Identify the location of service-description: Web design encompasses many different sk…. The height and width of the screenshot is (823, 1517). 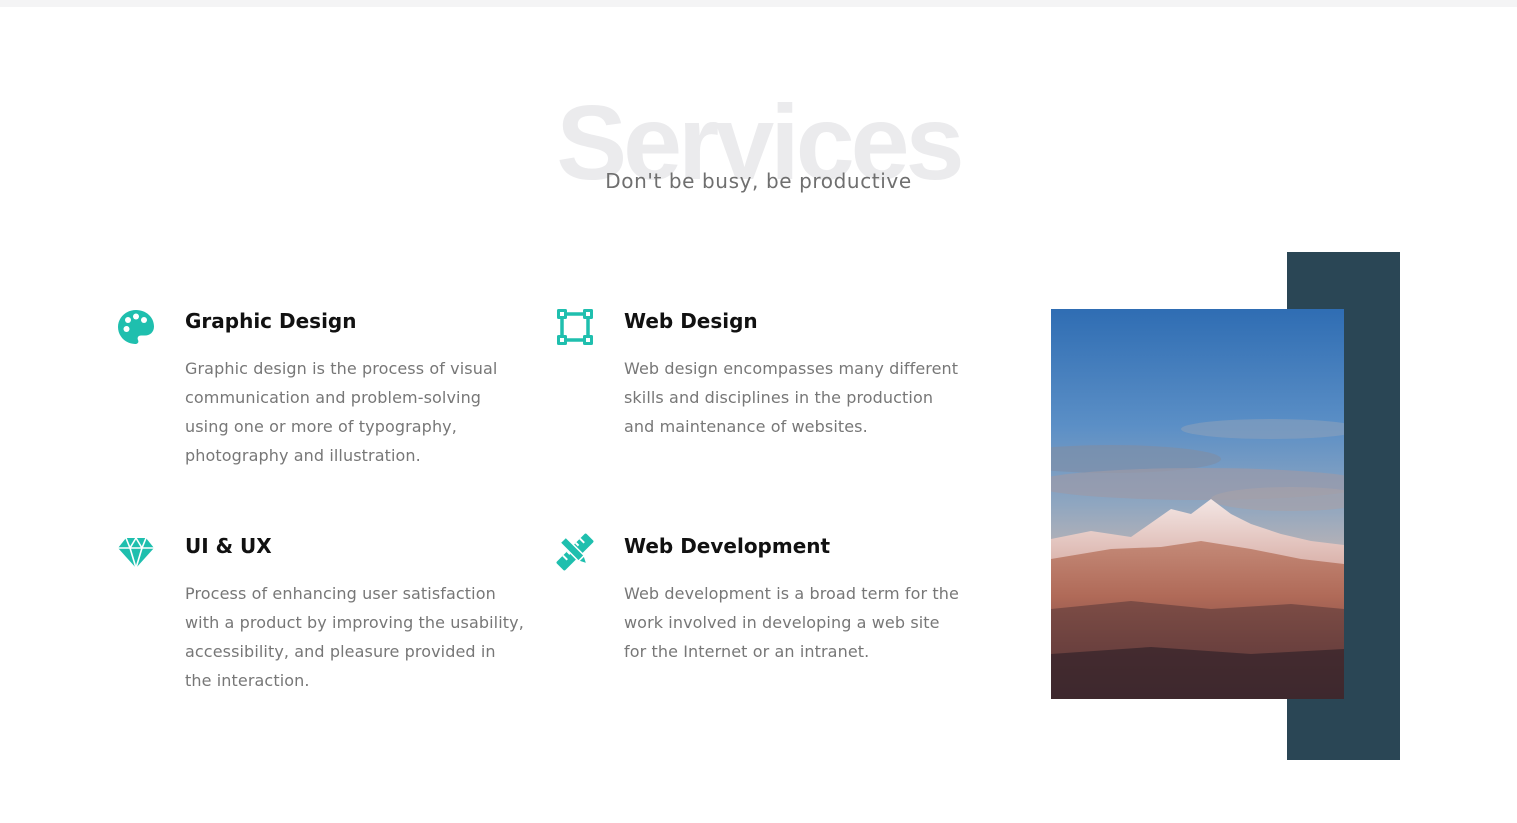
(791, 397).